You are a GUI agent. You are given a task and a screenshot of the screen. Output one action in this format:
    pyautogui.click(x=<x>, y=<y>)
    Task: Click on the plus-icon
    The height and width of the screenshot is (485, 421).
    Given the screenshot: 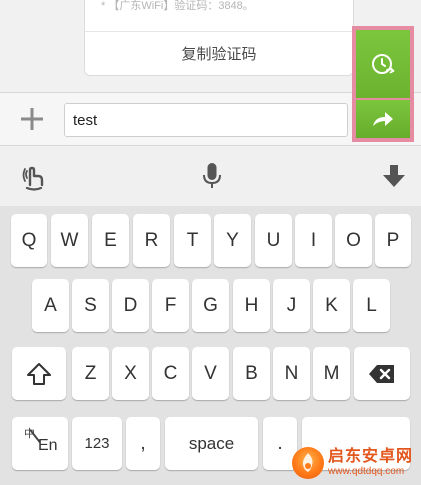 What is the action you would take?
    pyautogui.click(x=32, y=119)
    